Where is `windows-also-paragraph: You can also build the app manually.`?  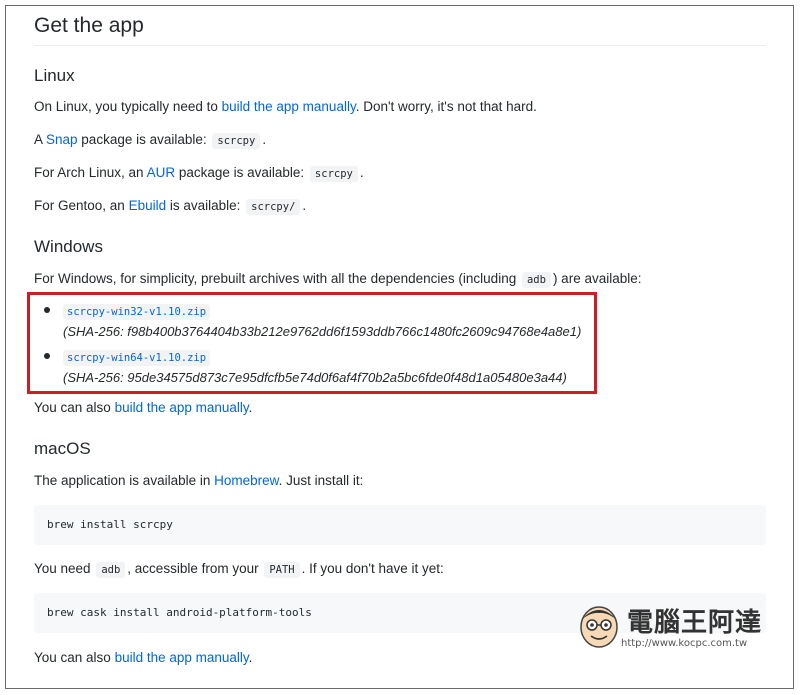
windows-also-paragraph: You can also build the app manually. is located at coordinates (143, 407).